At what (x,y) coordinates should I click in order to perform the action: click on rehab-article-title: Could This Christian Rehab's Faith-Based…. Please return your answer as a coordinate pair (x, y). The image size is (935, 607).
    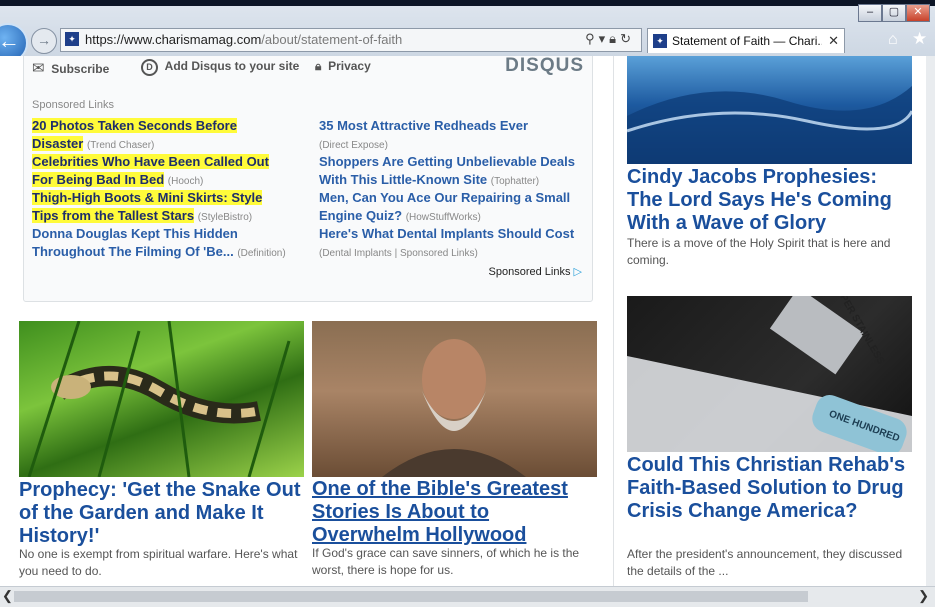
    Looking at the image, I should click on (772, 488).